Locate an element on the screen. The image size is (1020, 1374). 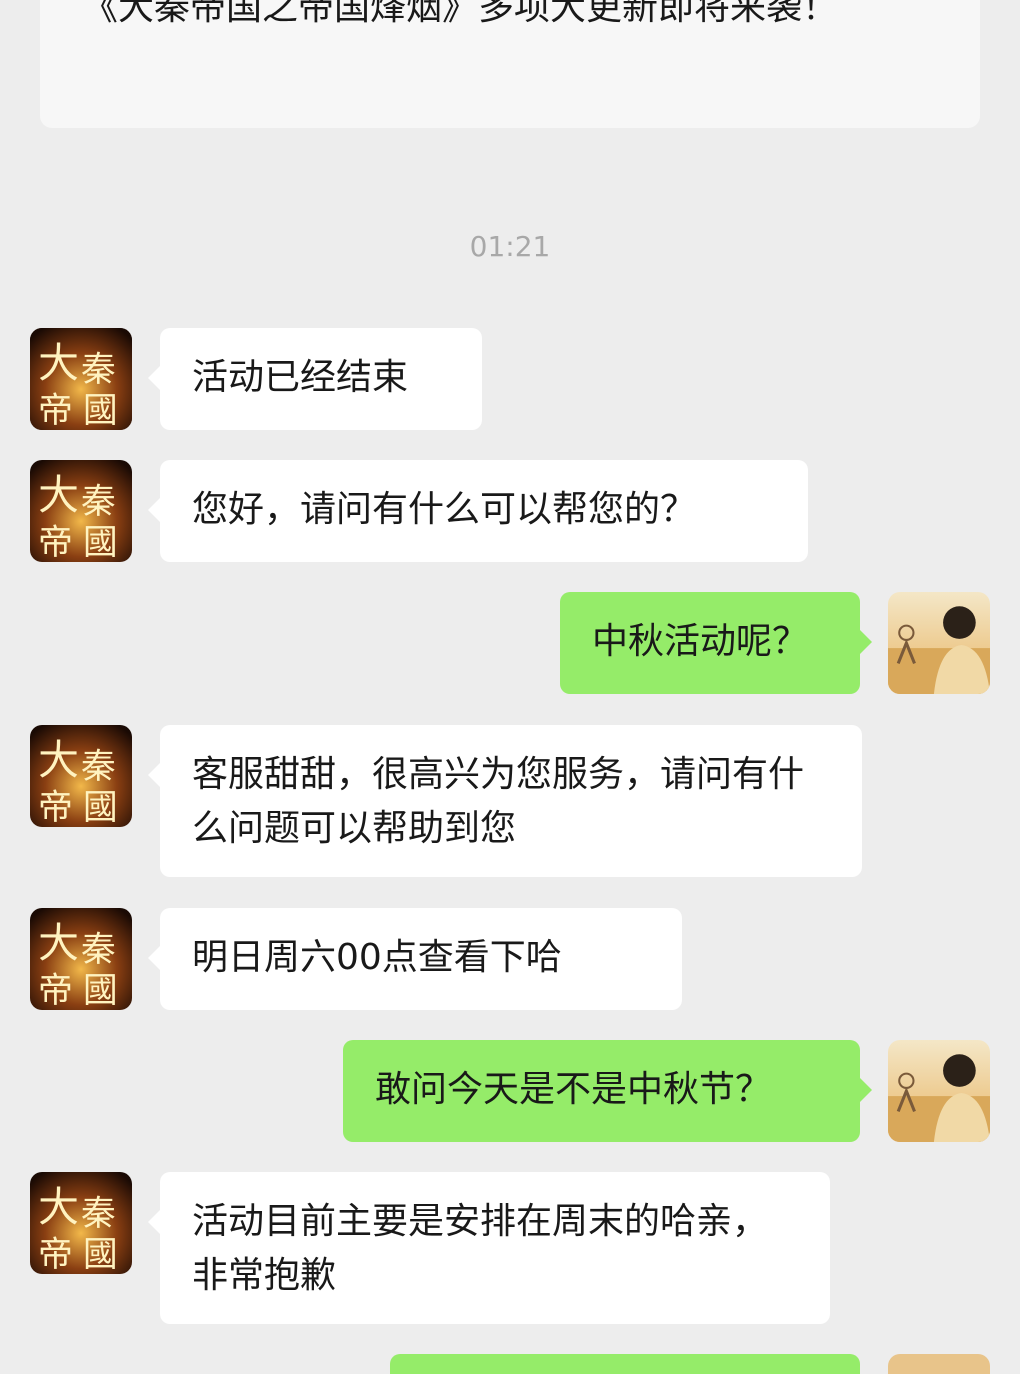
message-text: 中秋活动呢？ is located at coordinates (700, 641).